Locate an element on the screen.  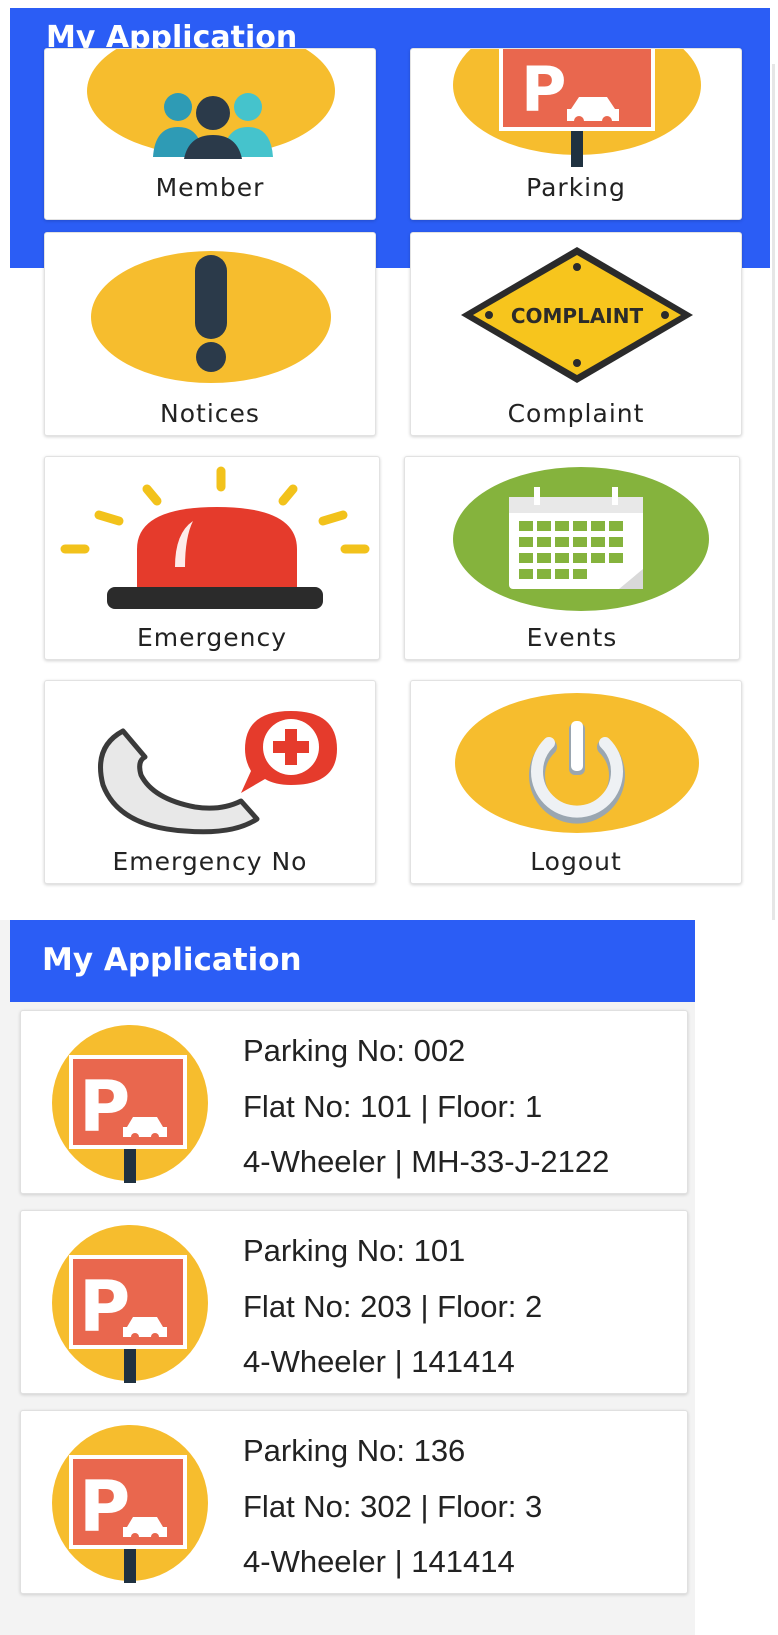
logout-tile: Logout is located at coordinates (576, 782).